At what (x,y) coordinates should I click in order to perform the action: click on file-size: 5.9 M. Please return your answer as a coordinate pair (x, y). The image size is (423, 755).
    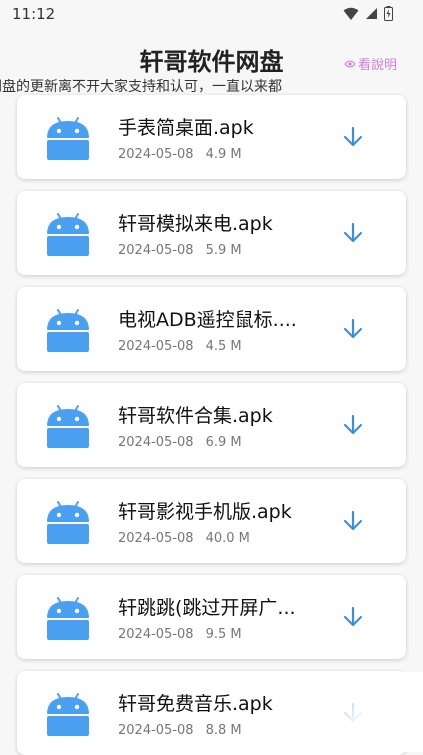
    Looking at the image, I should click on (223, 250).